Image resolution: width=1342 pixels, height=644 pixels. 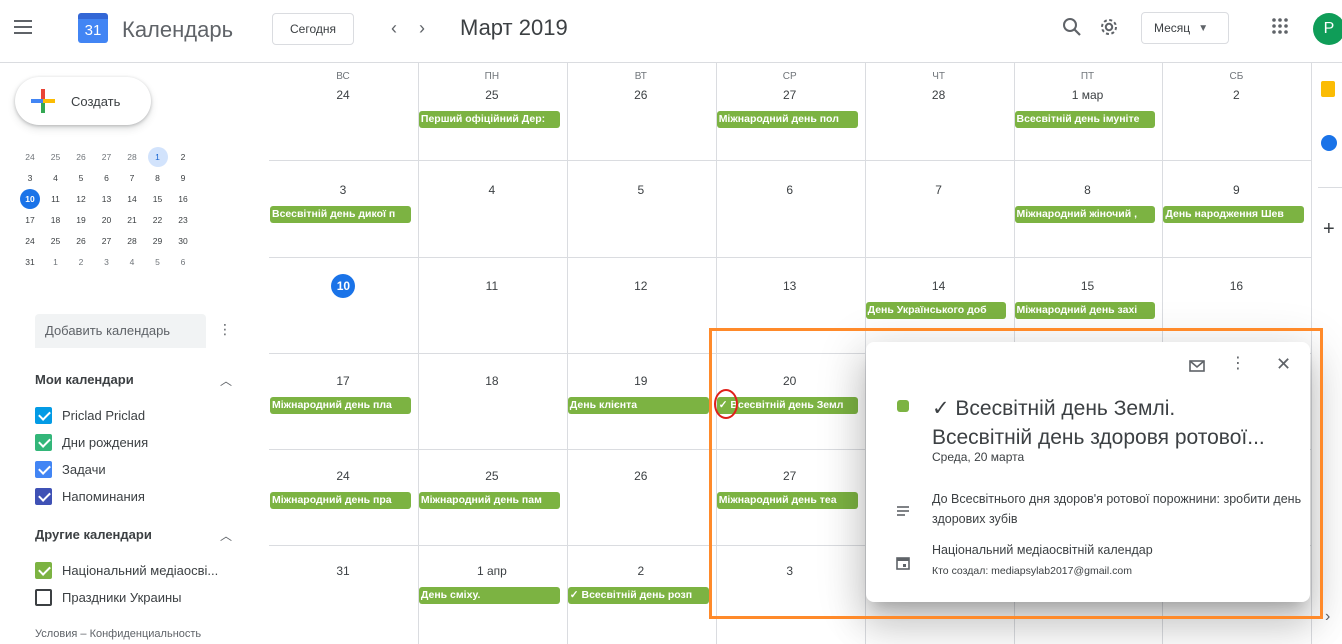 I want to click on other-calendars-title: Другие календари, so click(x=93, y=534).